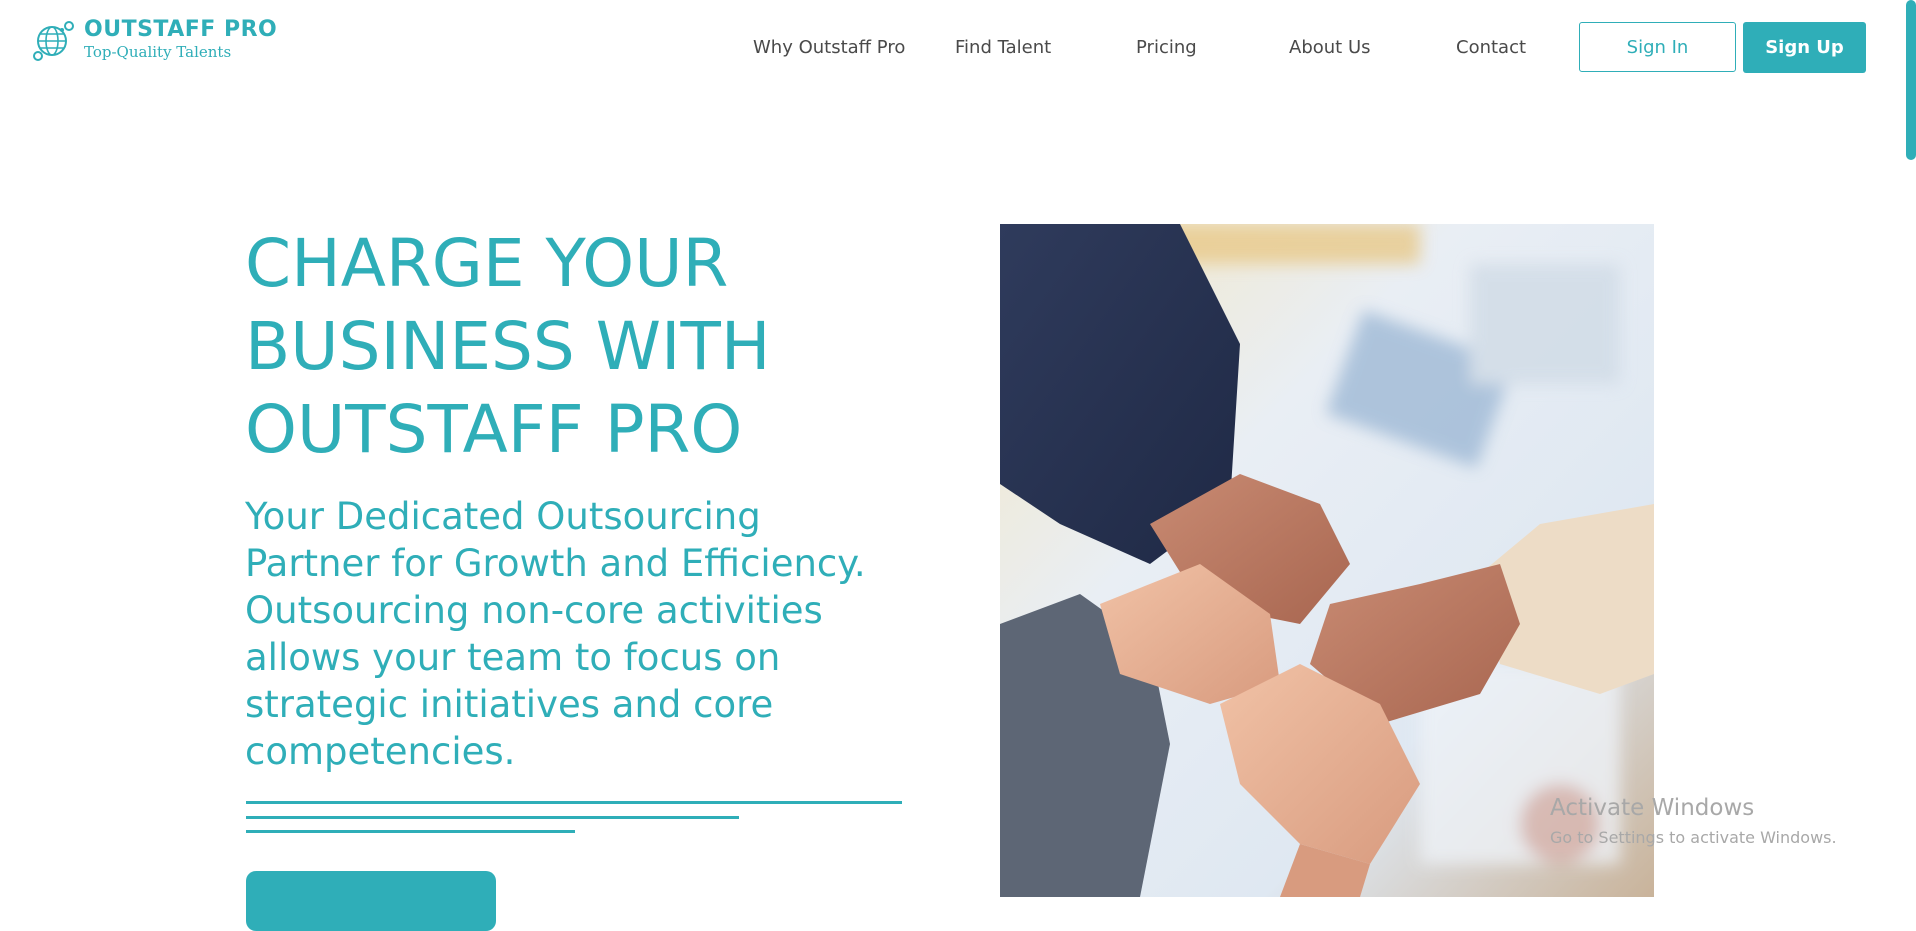 Image resolution: width=1916 pixels, height=931 pixels. I want to click on page-scrollbar, so click(1910, 448).